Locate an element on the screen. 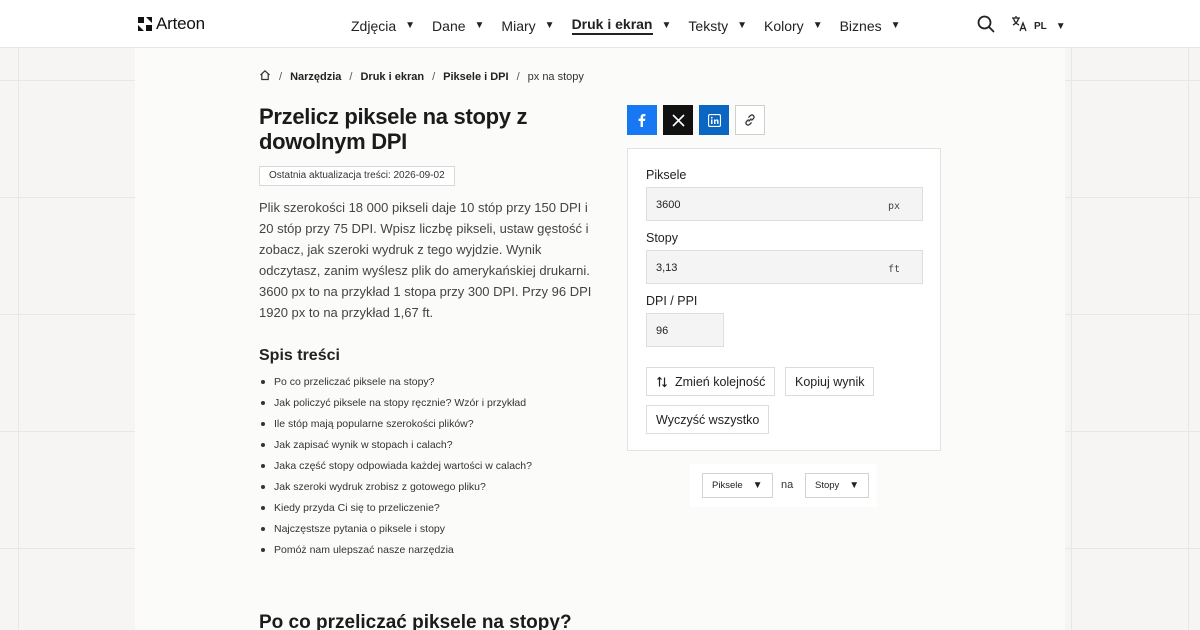 The height and width of the screenshot is (630, 1200). brand-name: Arteon is located at coordinates (180, 23).